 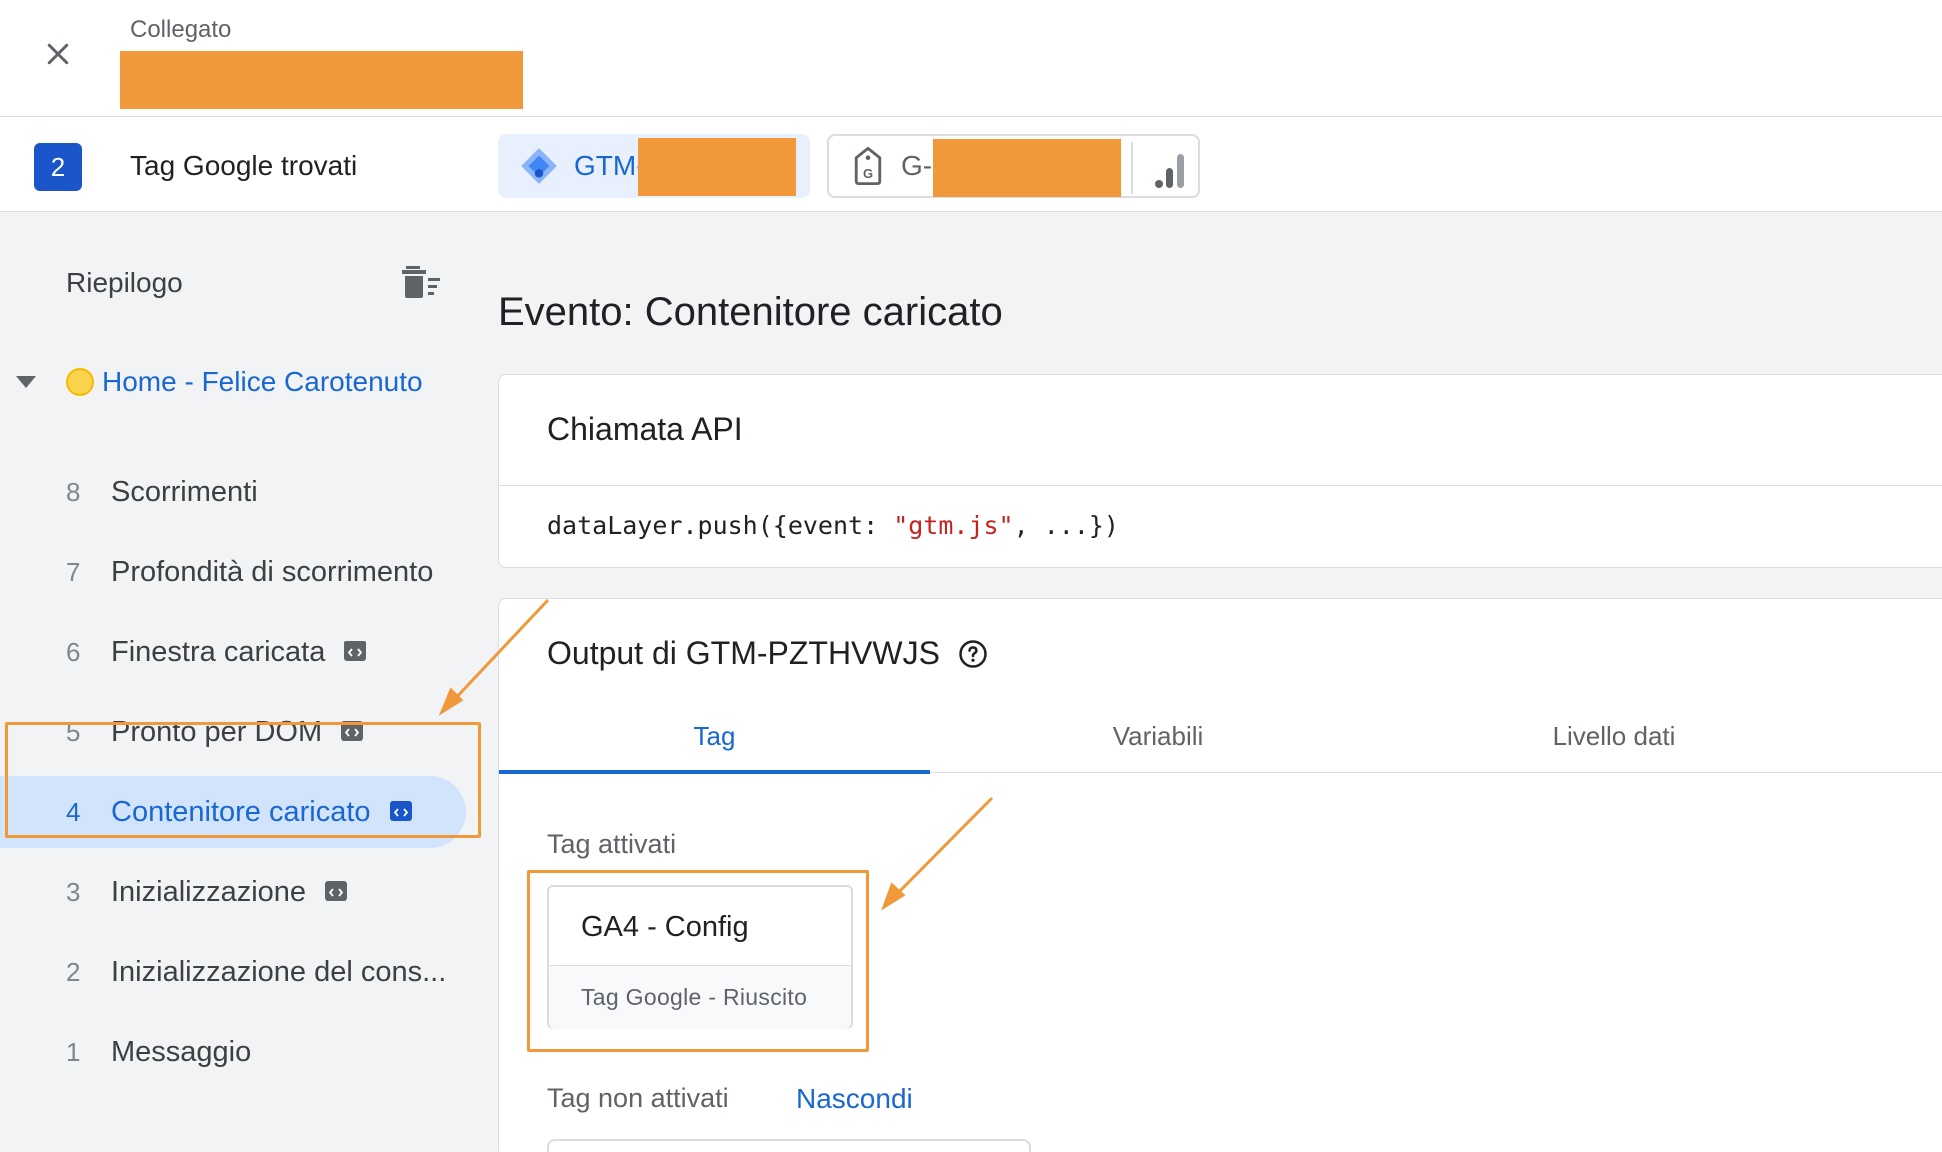 What do you see at coordinates (714, 736) in the screenshot?
I see `tab-tag: Tag` at bounding box center [714, 736].